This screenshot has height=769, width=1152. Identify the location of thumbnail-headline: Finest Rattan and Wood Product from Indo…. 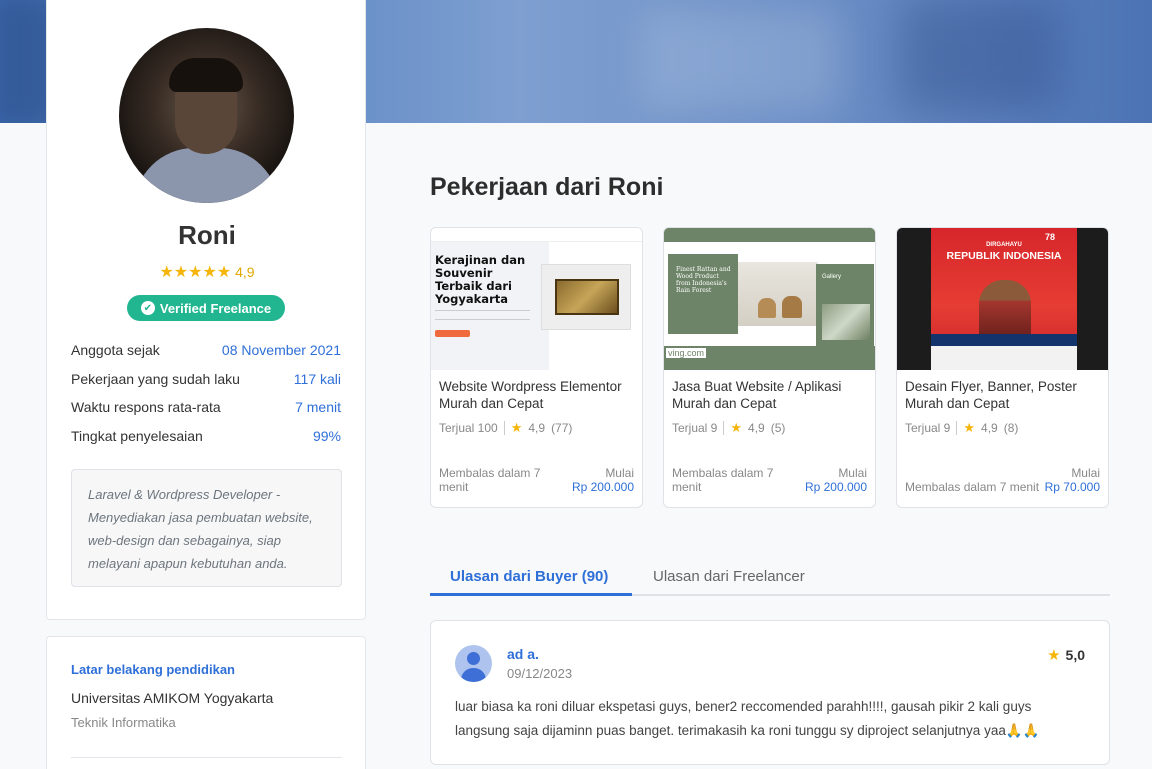
(703, 280).